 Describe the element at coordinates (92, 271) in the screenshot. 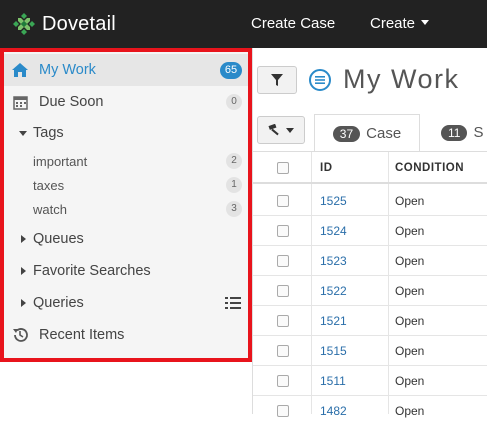

I see `sidebar-item-label: Favorite Searches` at that location.